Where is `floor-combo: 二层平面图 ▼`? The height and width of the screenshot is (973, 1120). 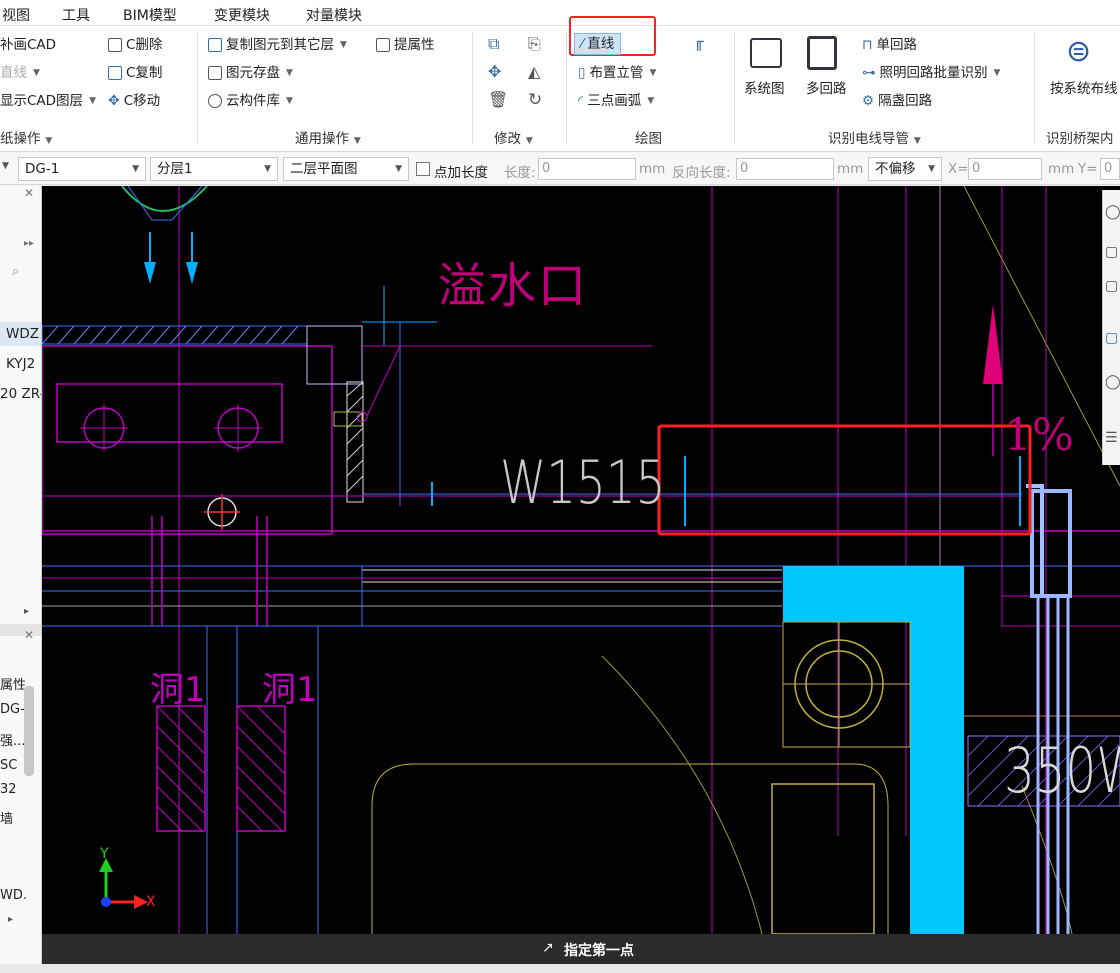
floor-combo: 二层平面图 ▼ is located at coordinates (346, 169).